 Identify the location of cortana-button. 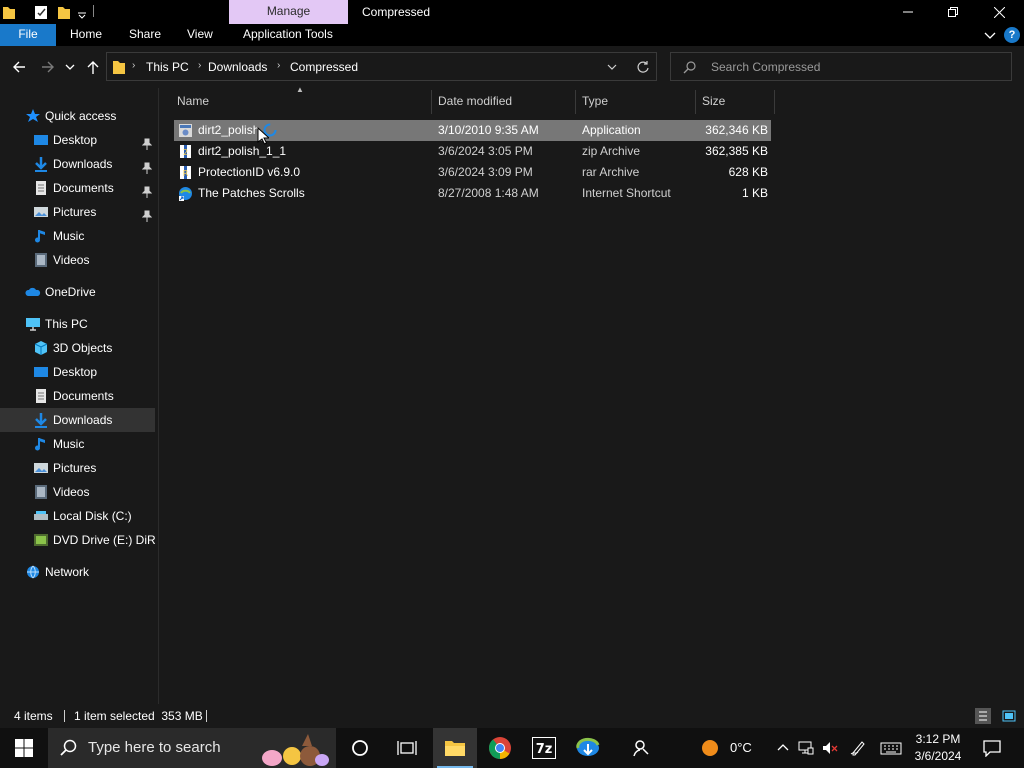
(360, 748).